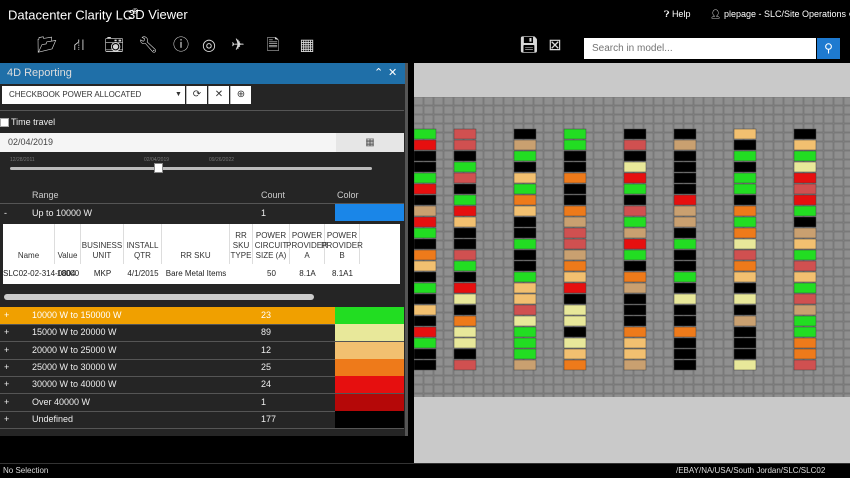 The height and width of the screenshot is (478, 850). Describe the element at coordinates (114, 46) in the screenshot. I see `camera-icon: 📷︎` at that location.